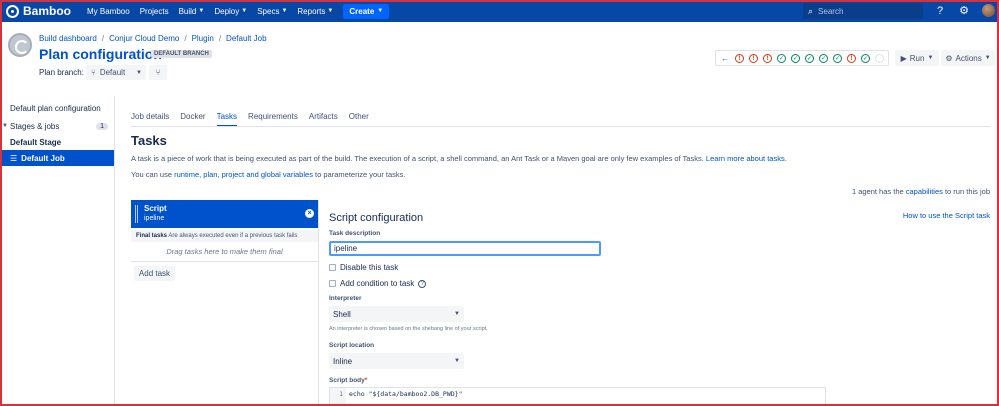 The image size is (999, 406). I want to click on breadcrumb-plan: Plugin, so click(203, 38).